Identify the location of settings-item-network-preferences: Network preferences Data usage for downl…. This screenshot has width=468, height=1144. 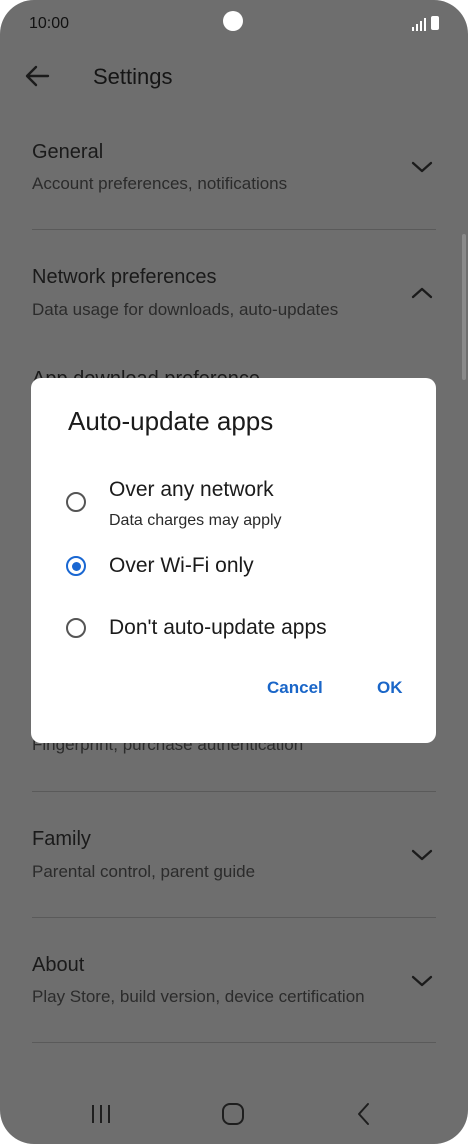
(234, 304).